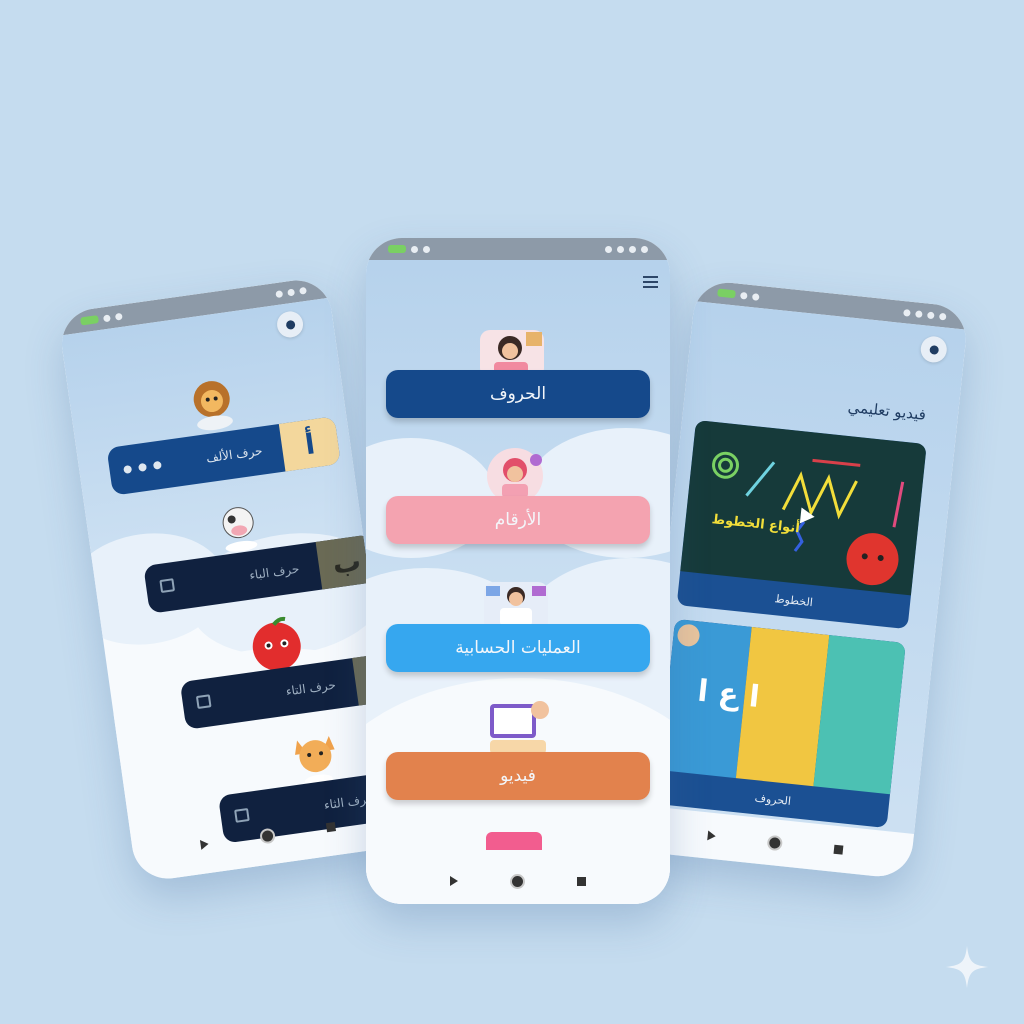  I want to click on sparkle-icon, so click(967, 967).